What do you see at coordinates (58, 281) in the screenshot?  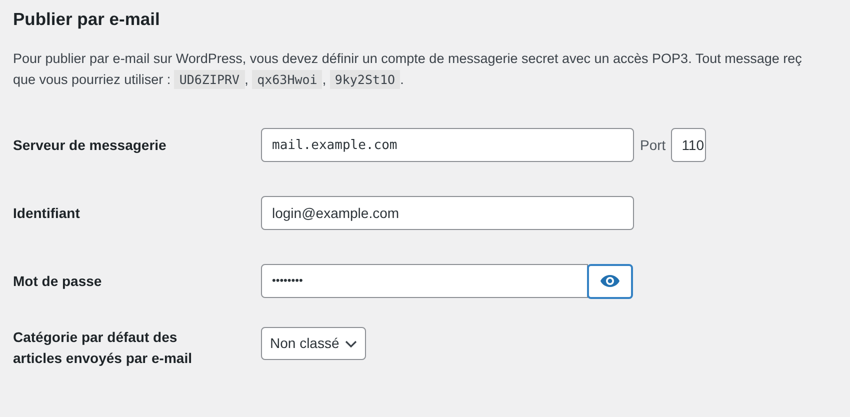 I see `field-label: Mot de passe` at bounding box center [58, 281].